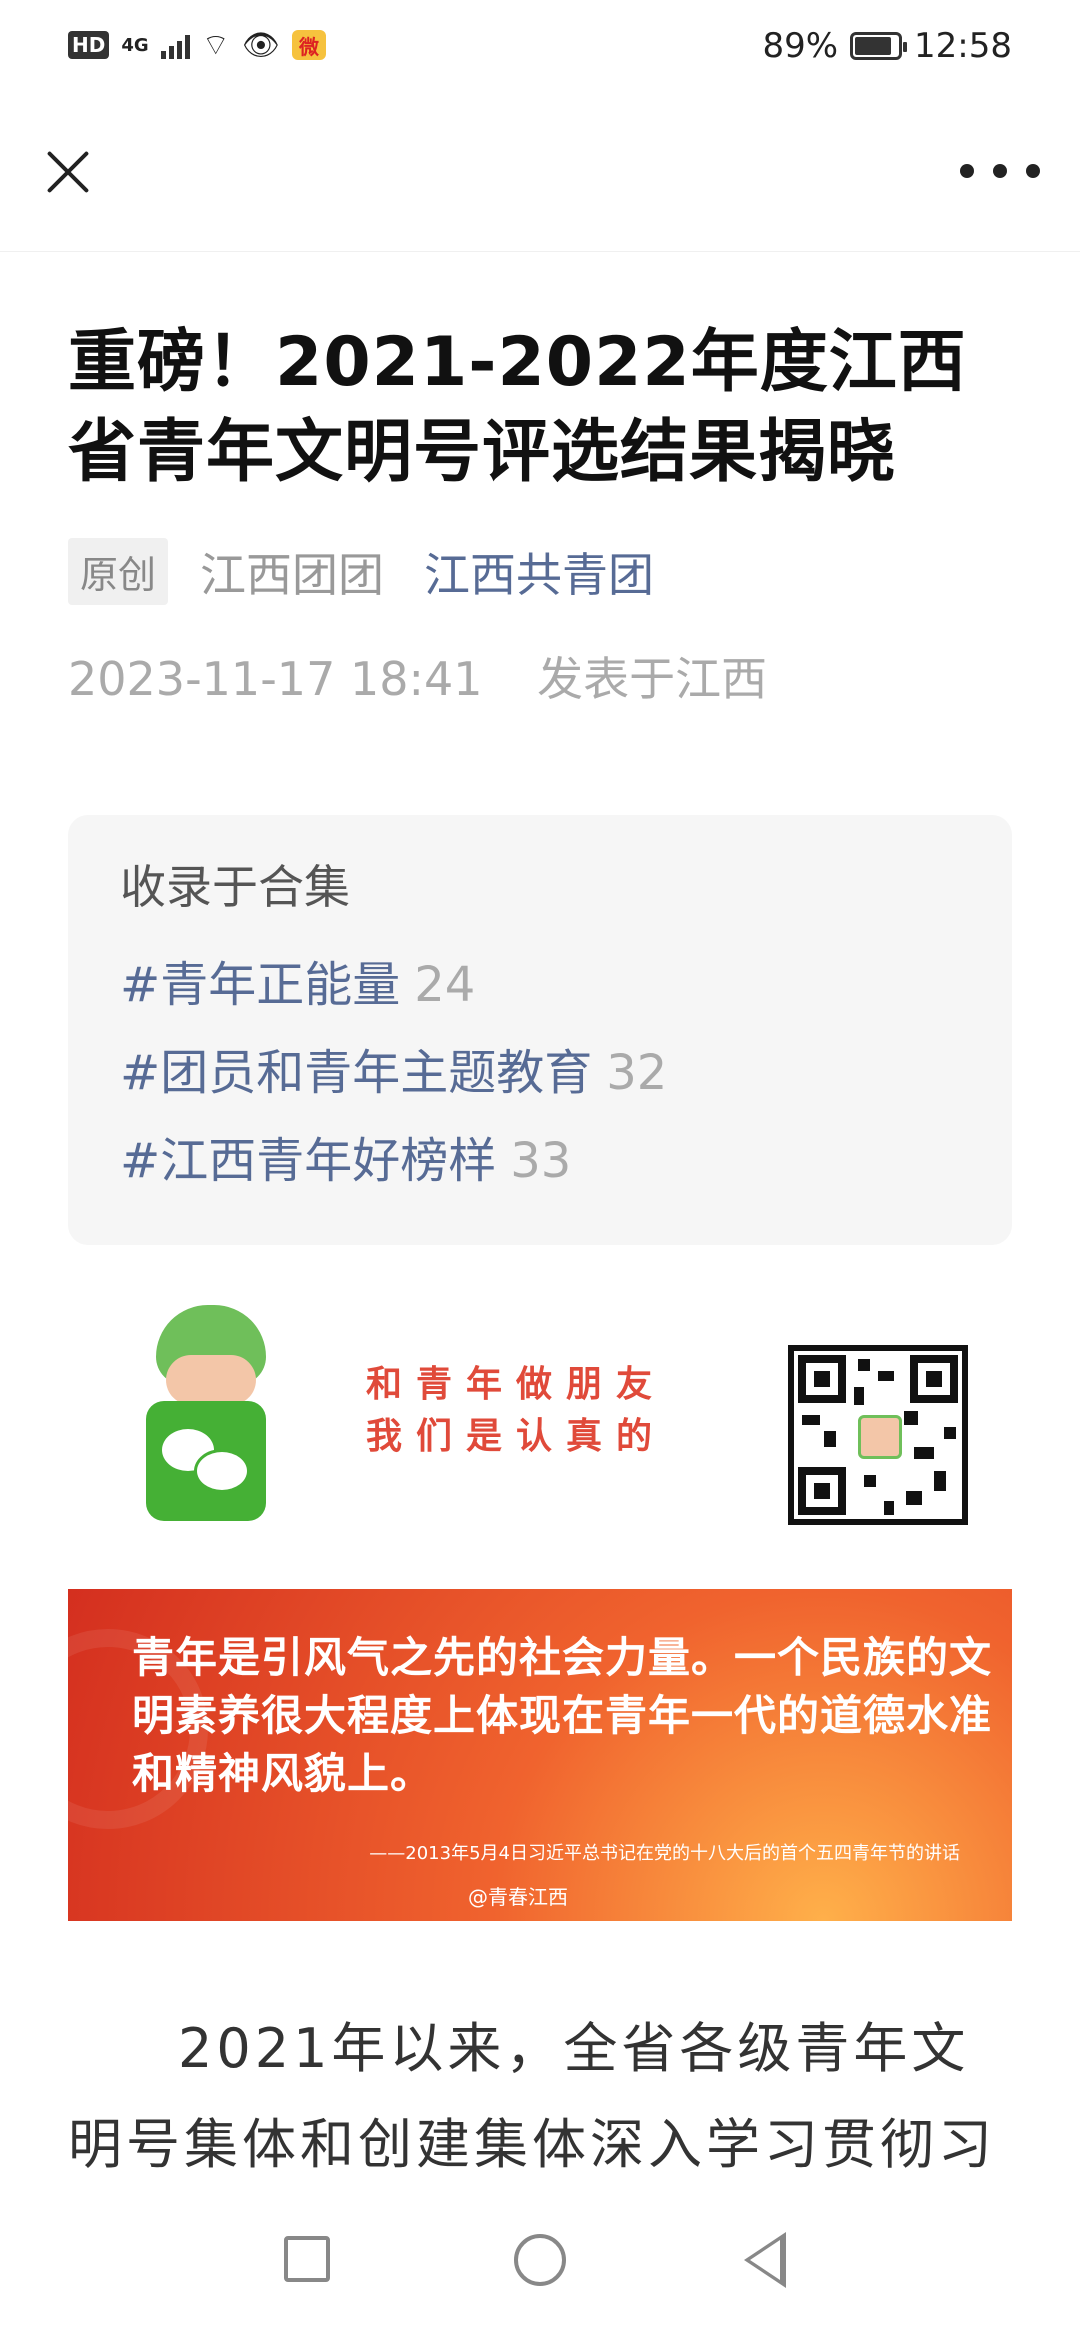 The width and height of the screenshot is (1080, 2340). Describe the element at coordinates (516, 1411) in the screenshot. I see `slogan-text: 和青年做朋友 我们是认真的` at that location.